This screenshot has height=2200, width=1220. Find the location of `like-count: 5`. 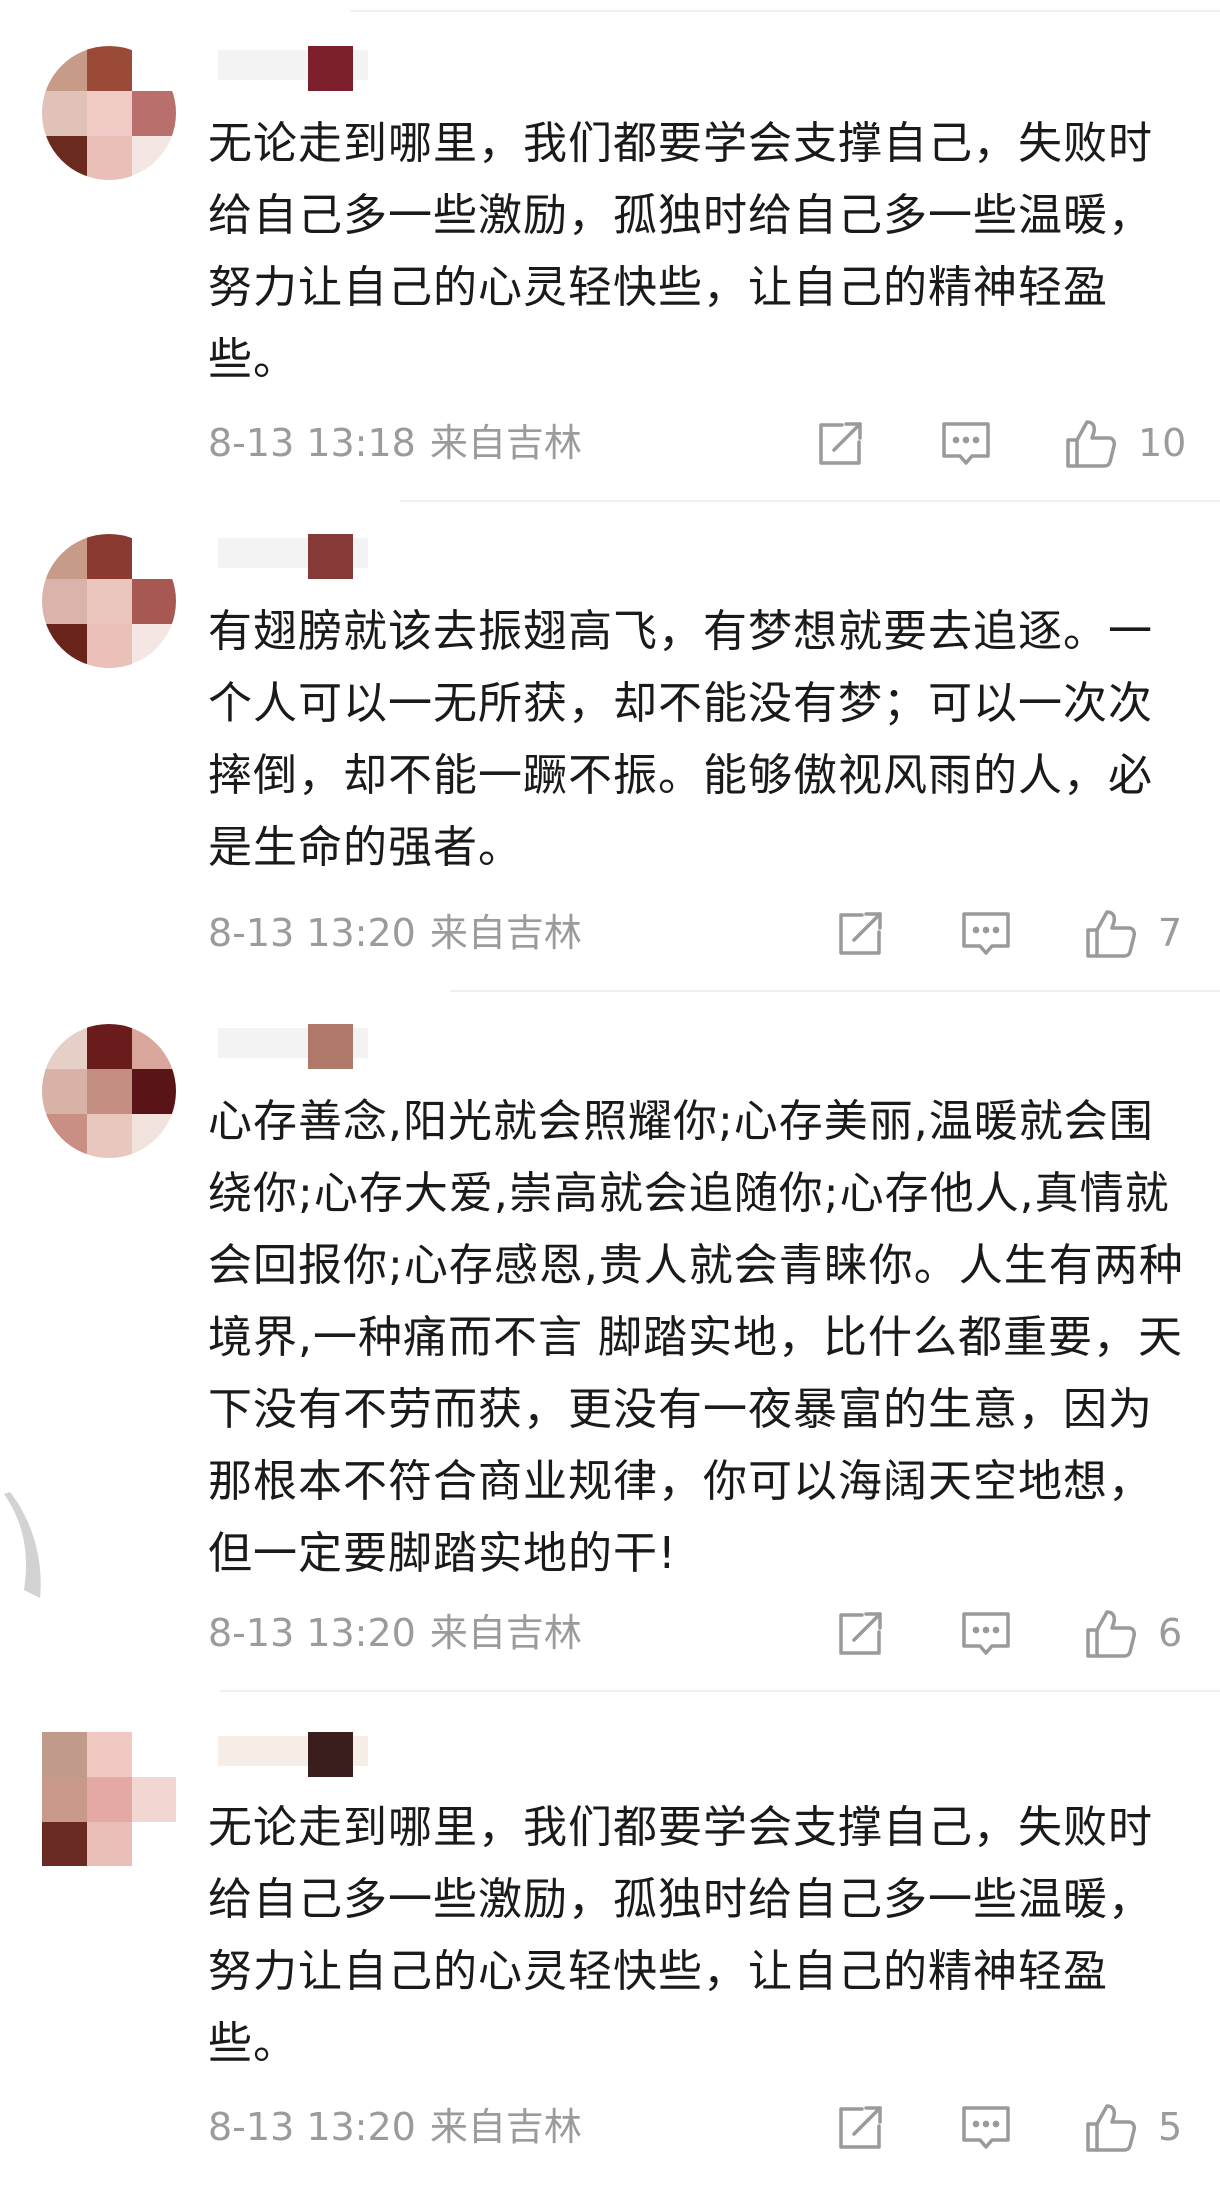

like-count: 5 is located at coordinates (1170, 2127).